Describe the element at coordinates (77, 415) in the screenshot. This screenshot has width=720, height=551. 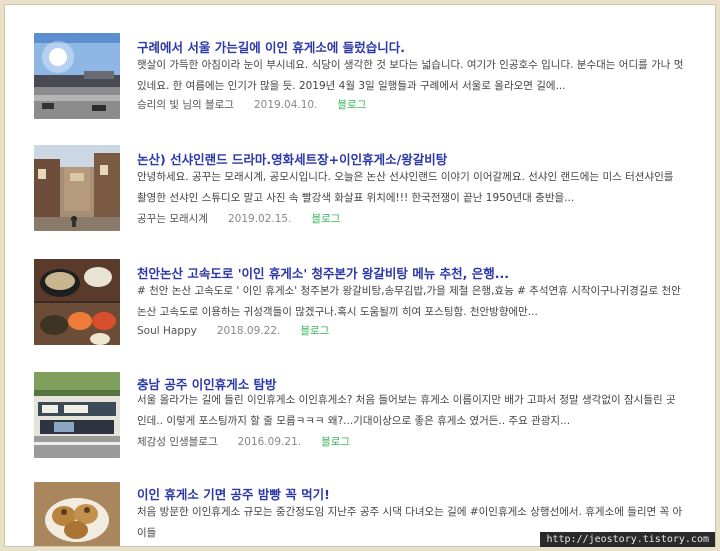
I see `thumbnail-rest-area-building` at that location.